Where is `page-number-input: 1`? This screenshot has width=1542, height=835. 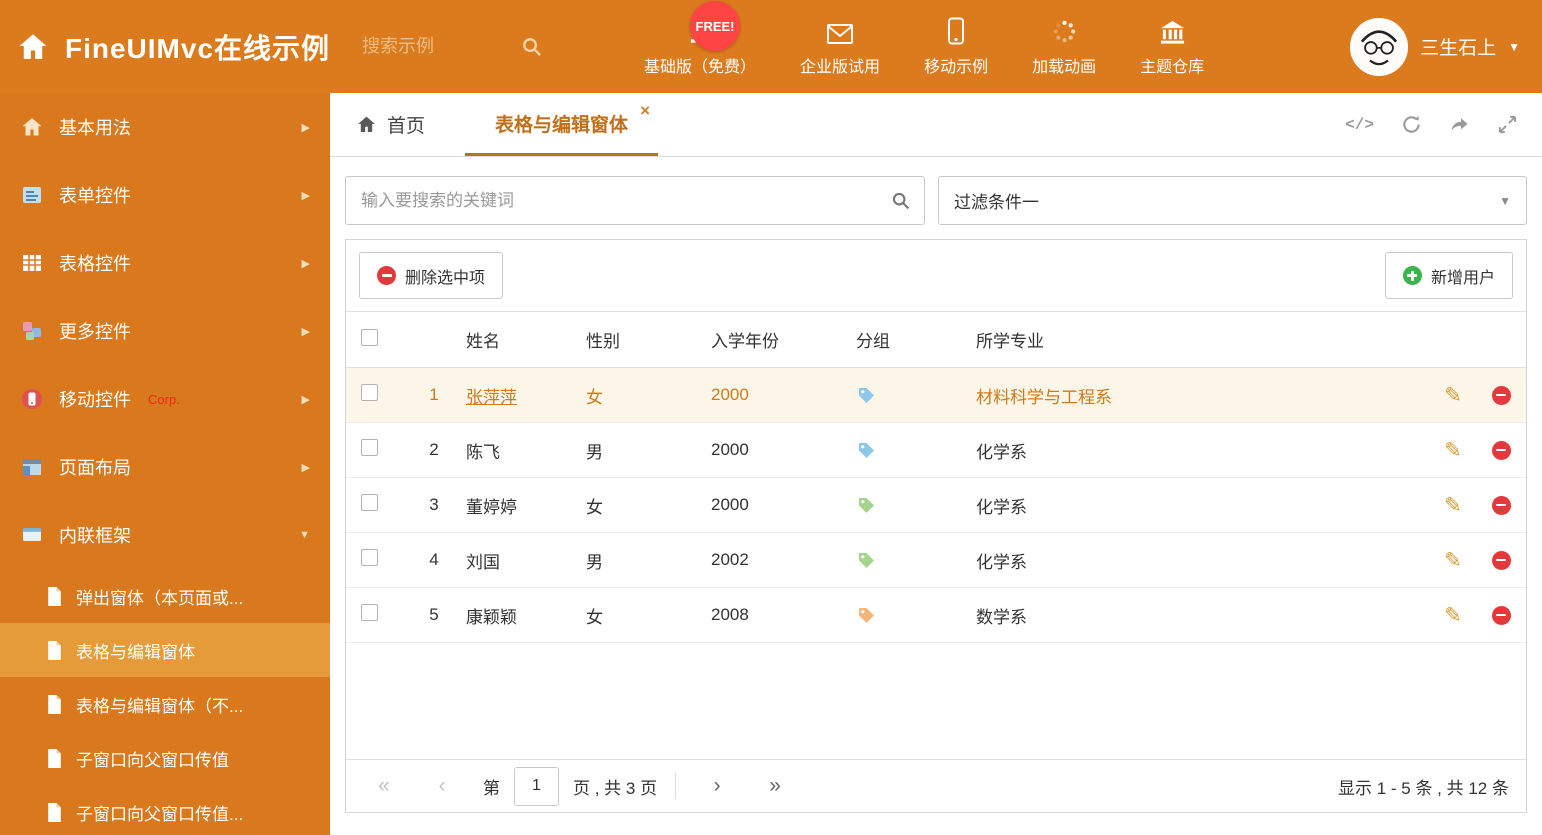
page-number-input: 1 is located at coordinates (536, 786).